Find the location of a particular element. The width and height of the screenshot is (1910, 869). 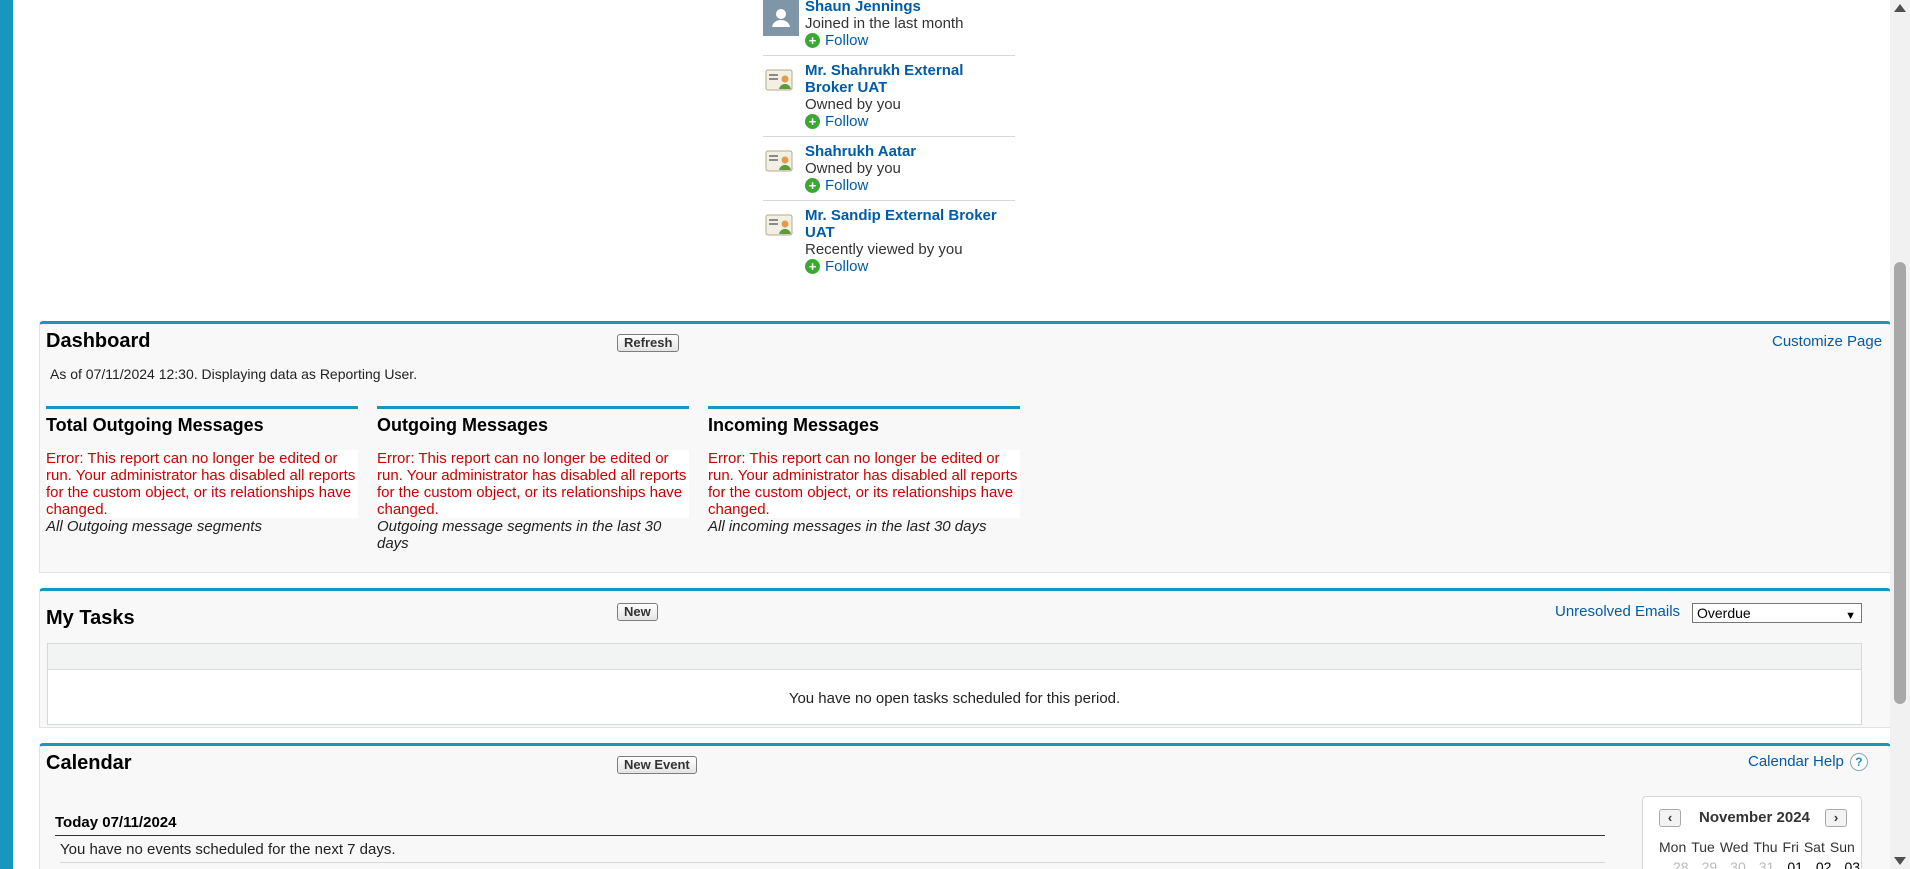

recommendation-name-link: Shahrukh Aatar is located at coordinates (910, 151).